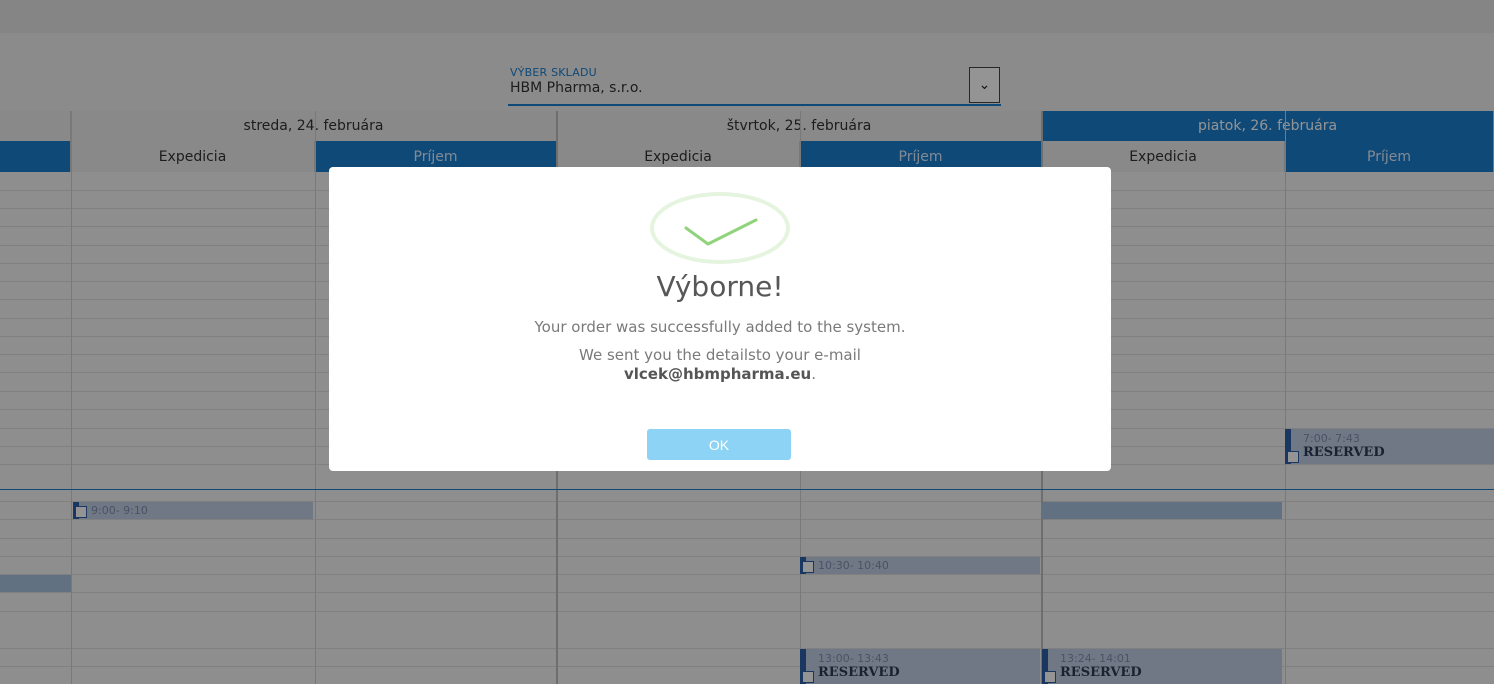  Describe the element at coordinates (720, 286) in the screenshot. I see `dialog-title: Výborne!` at that location.